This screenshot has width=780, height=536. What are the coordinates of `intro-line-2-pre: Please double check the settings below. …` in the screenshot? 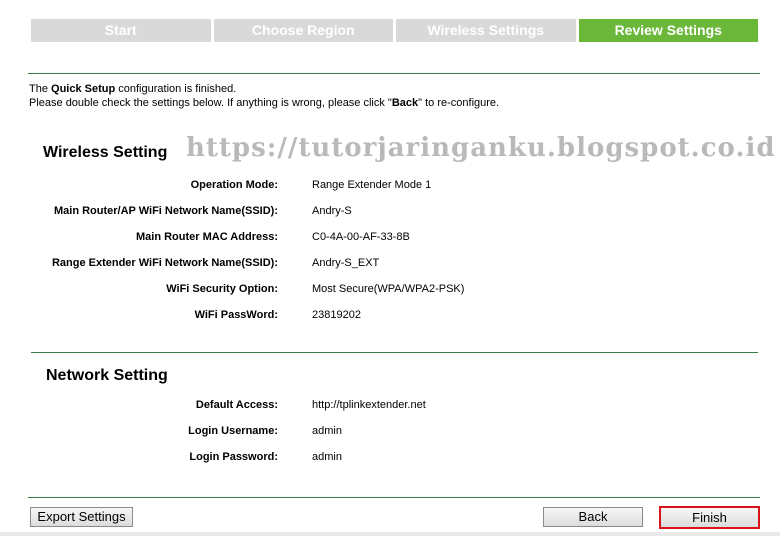 It's located at (210, 103).